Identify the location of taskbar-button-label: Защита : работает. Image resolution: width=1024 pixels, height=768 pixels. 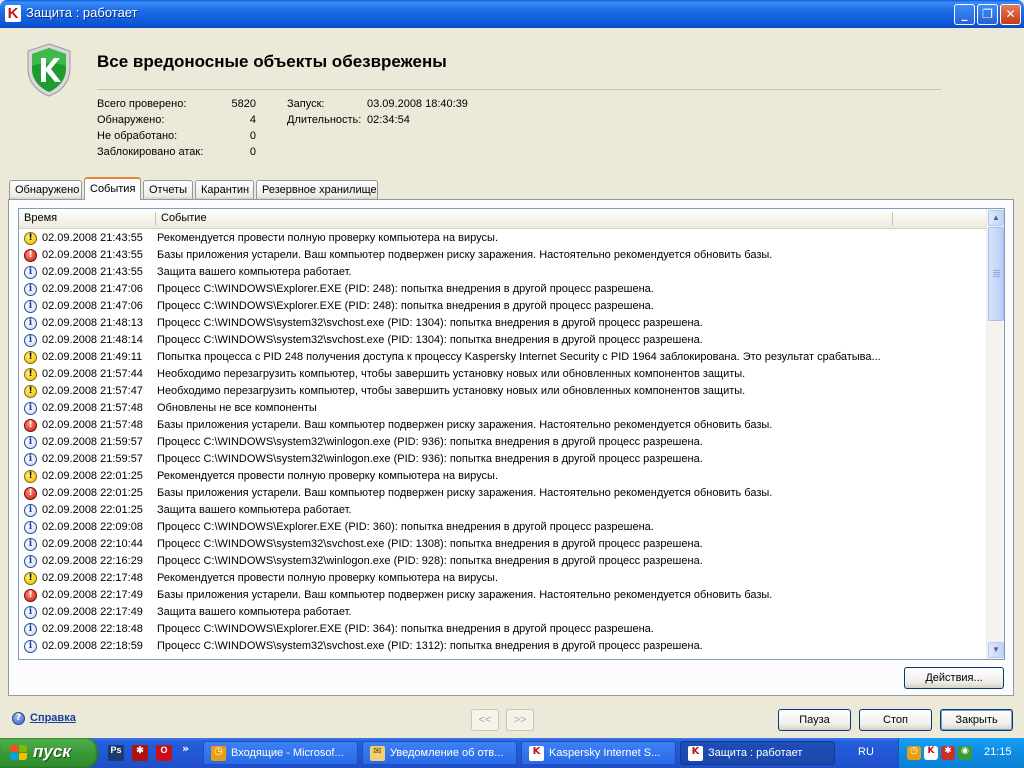
(755, 753).